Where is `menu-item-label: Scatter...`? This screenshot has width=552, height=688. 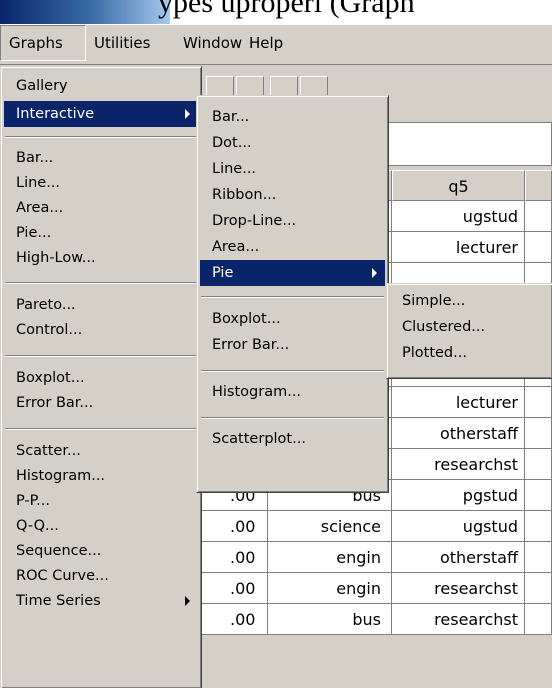 menu-item-label: Scatter... is located at coordinates (48, 451).